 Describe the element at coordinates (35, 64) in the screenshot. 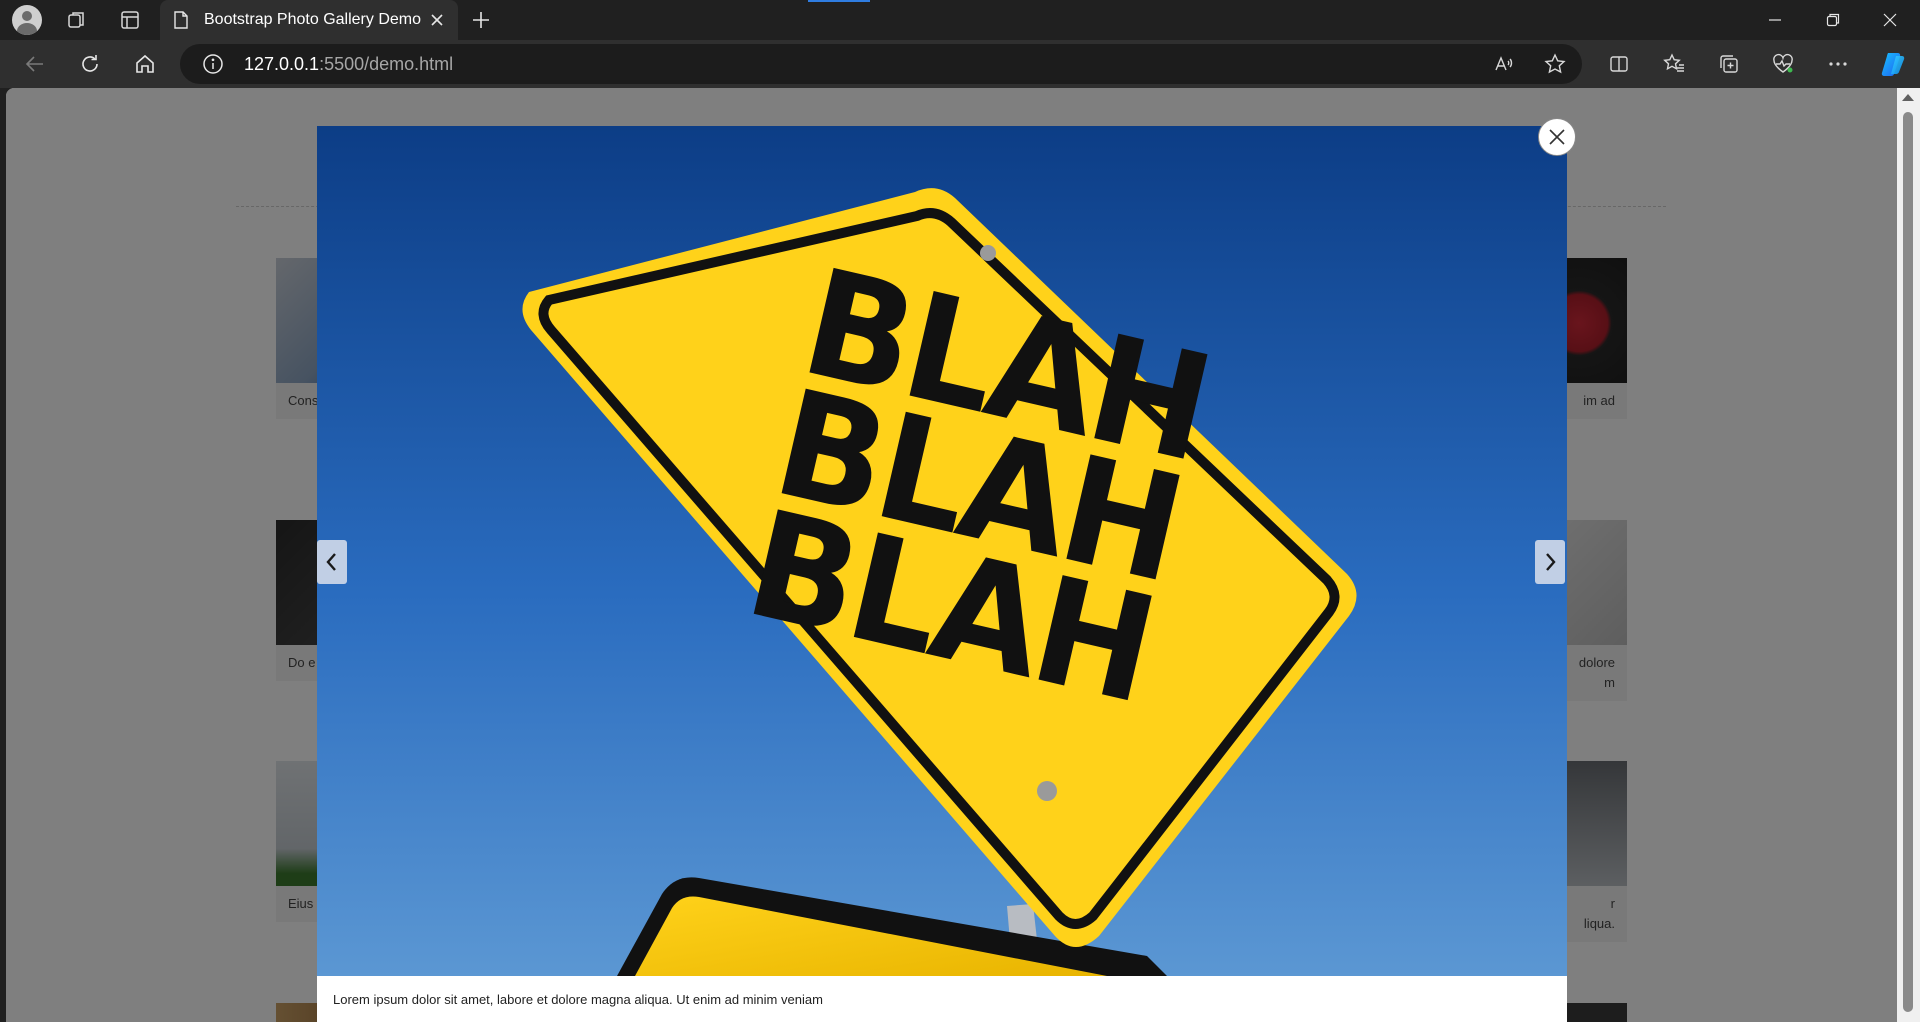

I see `back-icon` at that location.